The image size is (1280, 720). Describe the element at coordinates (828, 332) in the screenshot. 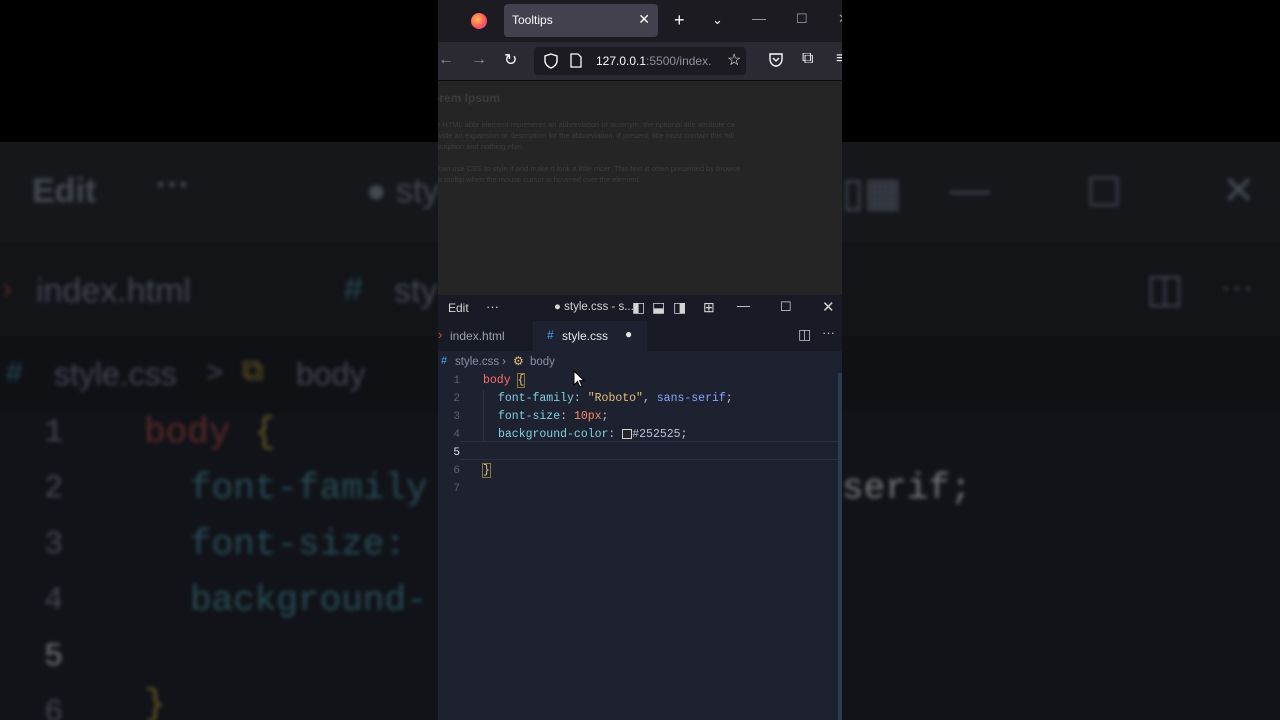

I see `editor-more-icon: ···` at that location.